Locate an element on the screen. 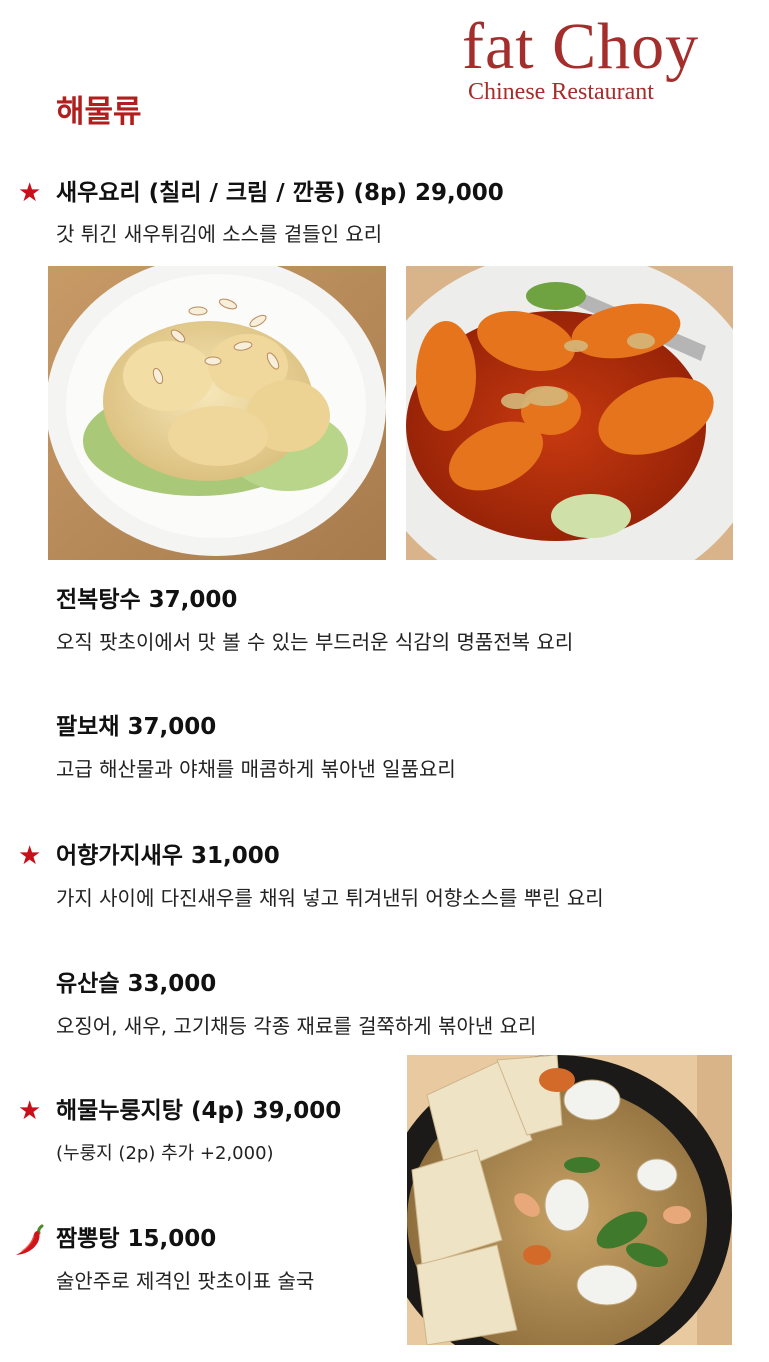  brand-name: fat Choy is located at coordinates (581, 46).